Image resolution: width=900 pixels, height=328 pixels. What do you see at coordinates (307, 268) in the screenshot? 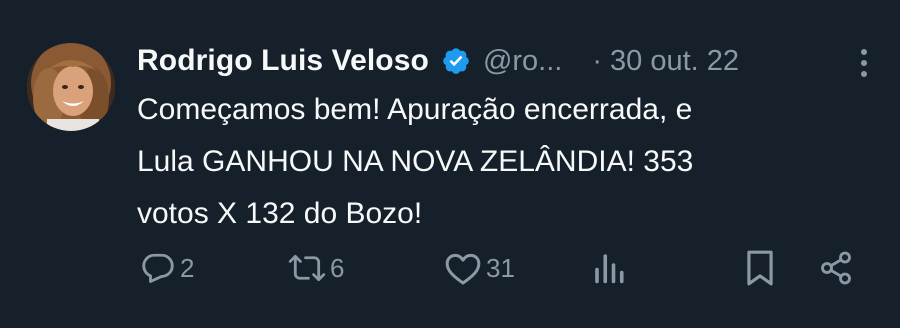
I see `retweet-icon` at bounding box center [307, 268].